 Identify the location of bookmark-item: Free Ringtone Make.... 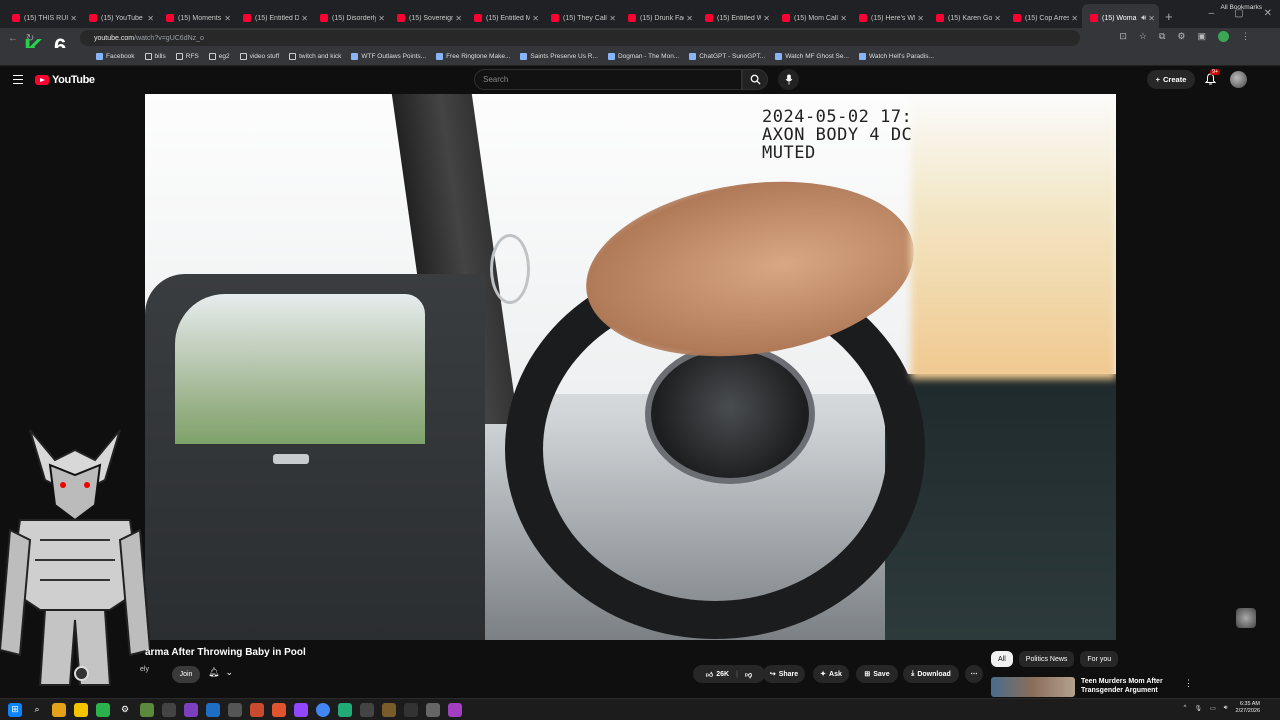
(473, 56).